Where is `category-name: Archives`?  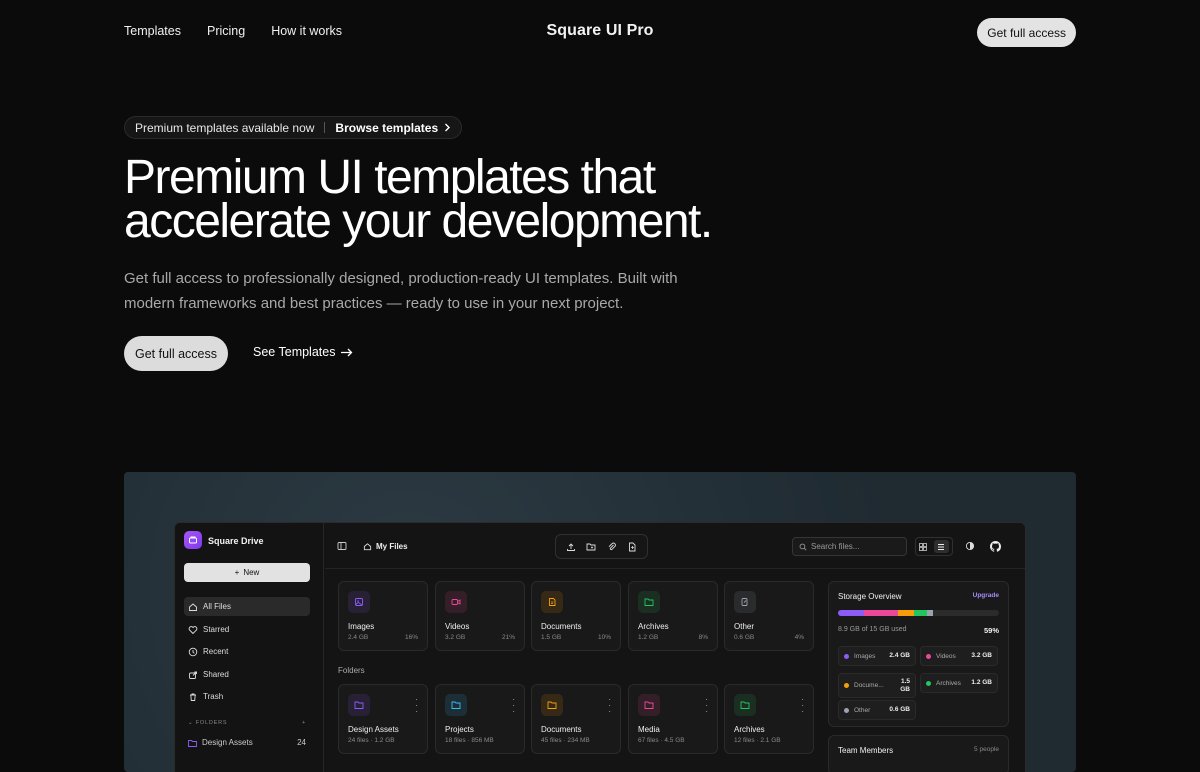 category-name: Archives is located at coordinates (653, 626).